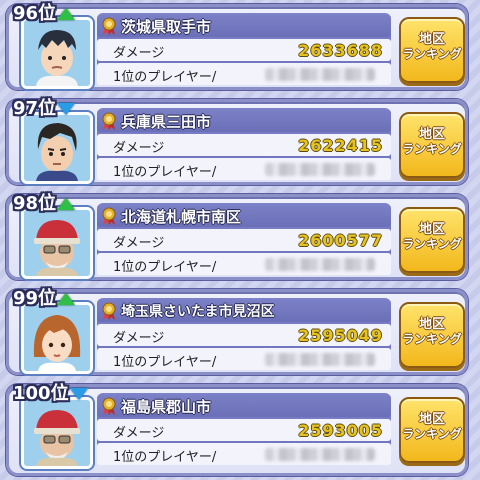  I want to click on entry-info-panel: 兵庫県三田市 ダメージ 2622415 1位のプレイヤー/, so click(244, 144).